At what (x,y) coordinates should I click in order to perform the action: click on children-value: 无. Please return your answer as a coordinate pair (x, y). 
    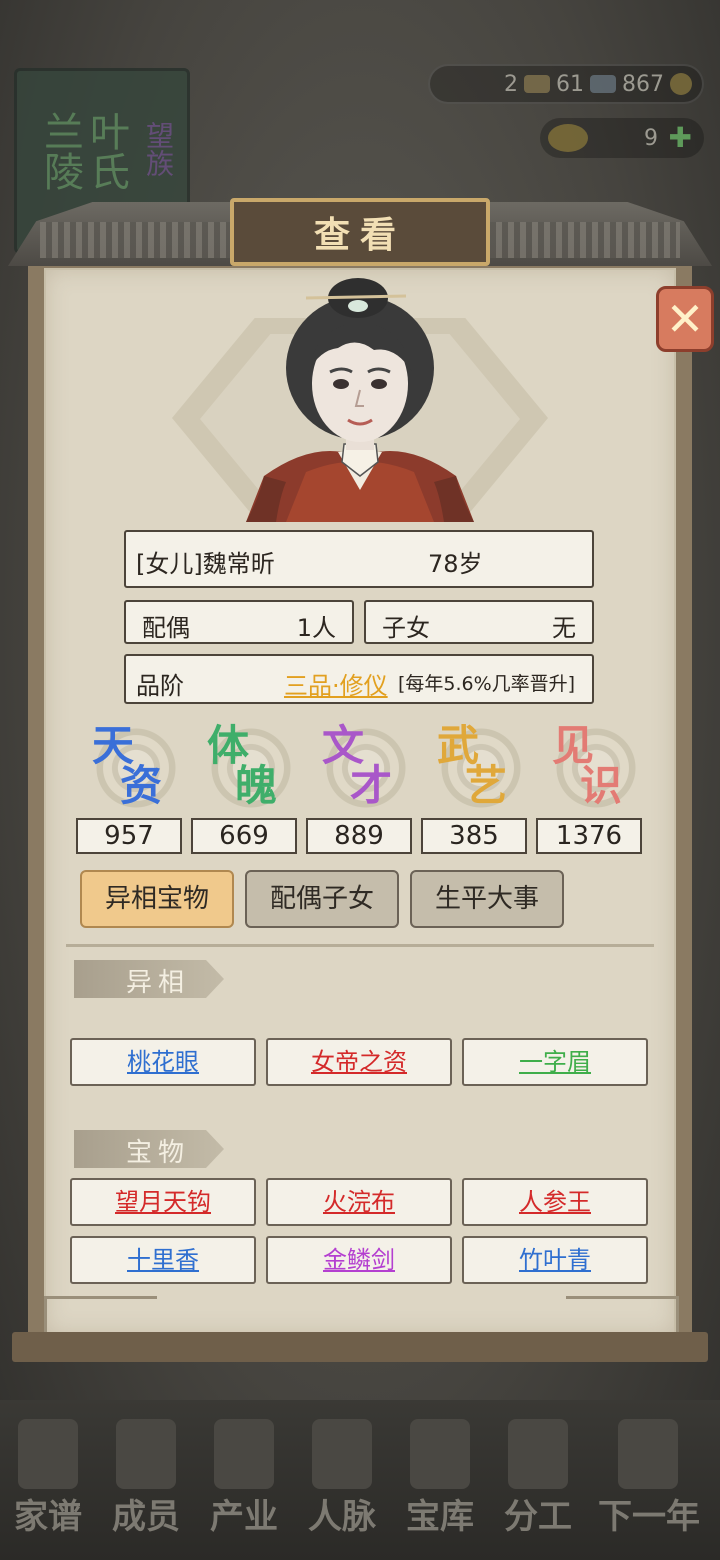
    Looking at the image, I should click on (564, 628).